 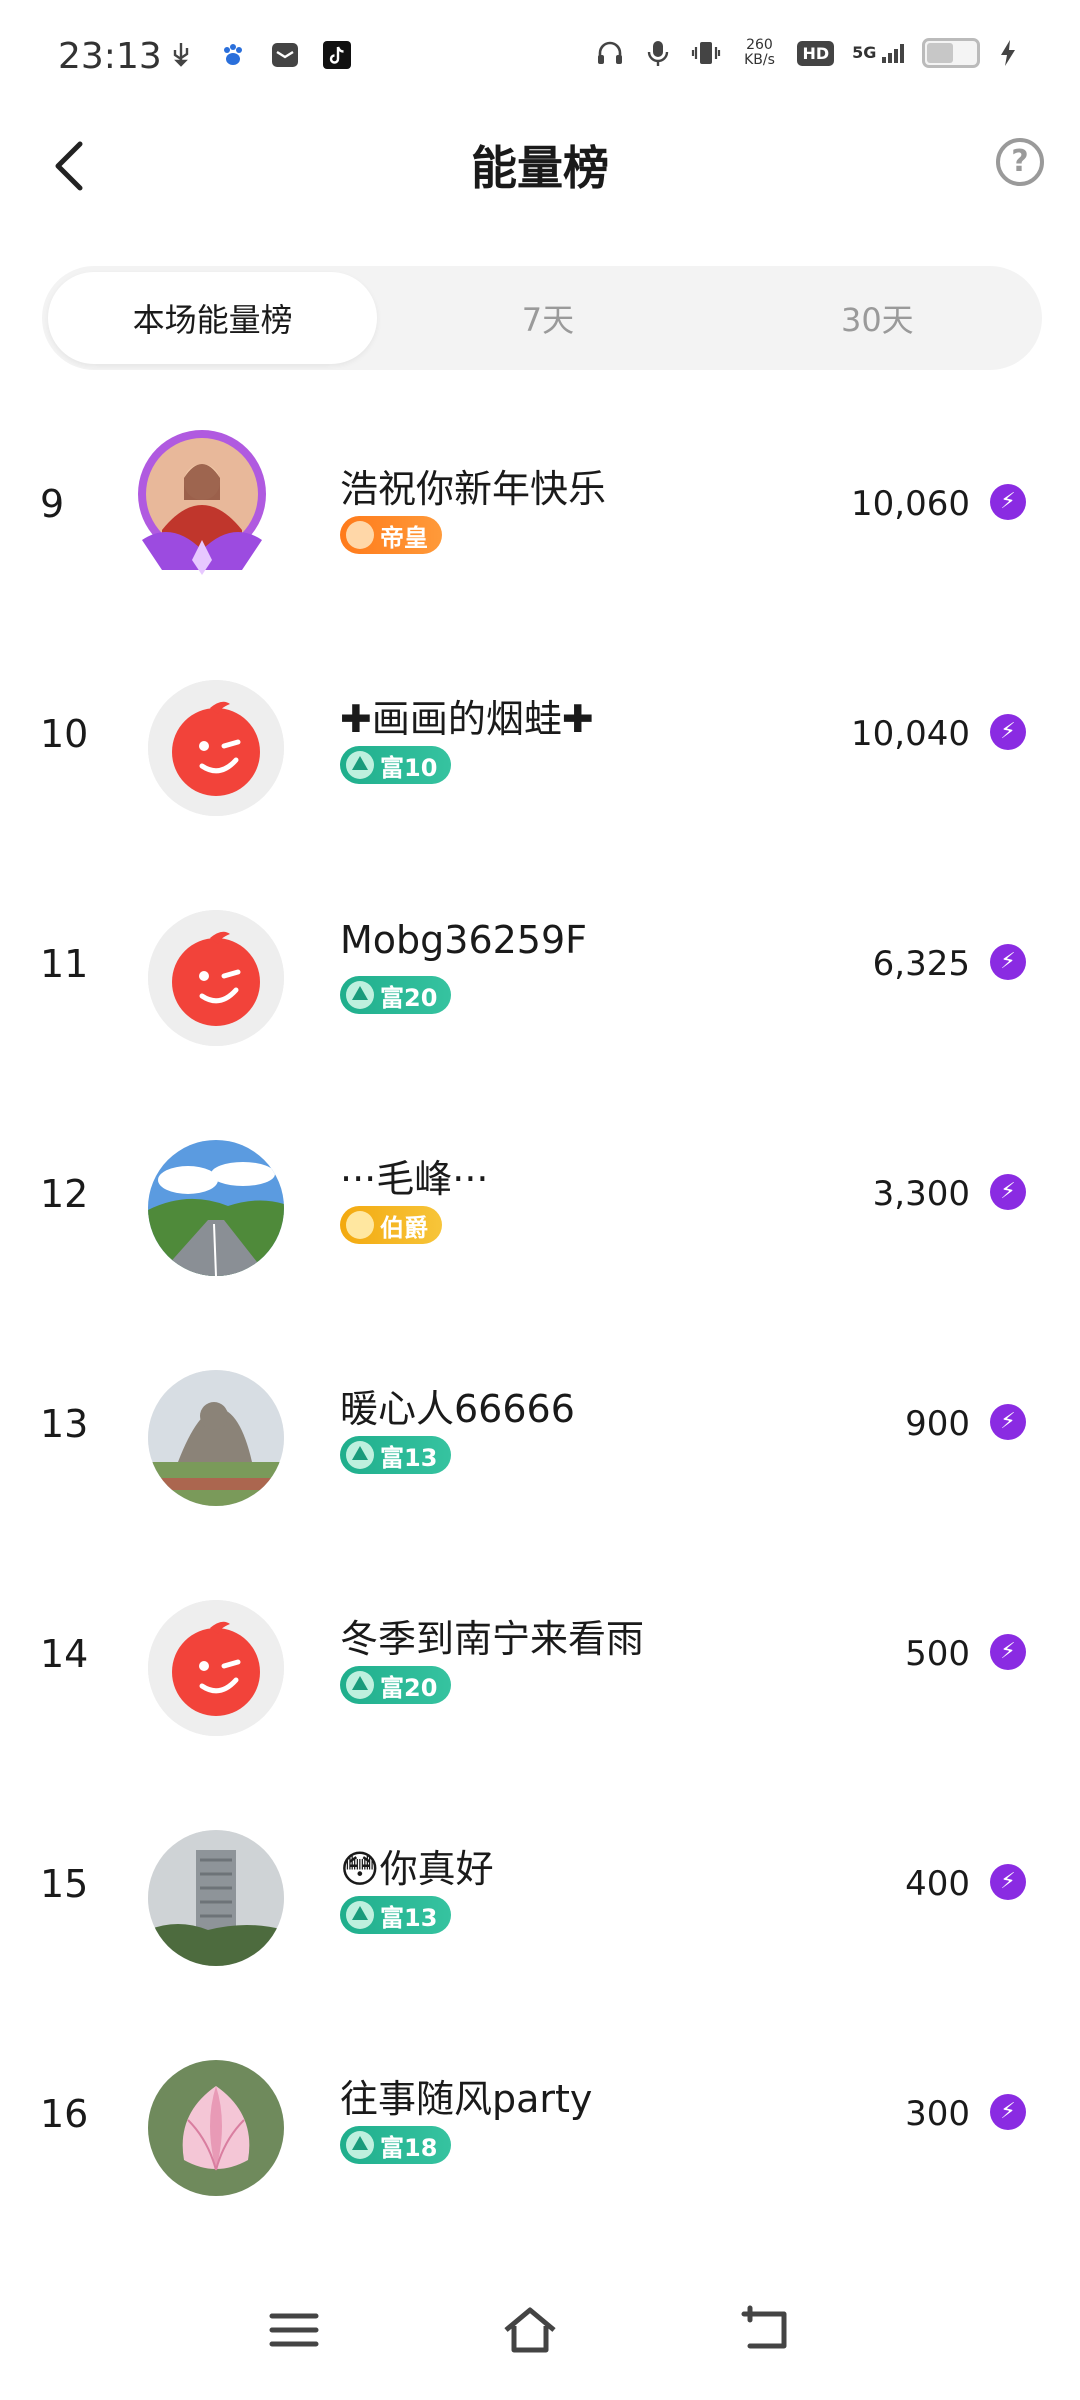 I want to click on net-speed-value: 260, so click(x=759, y=45).